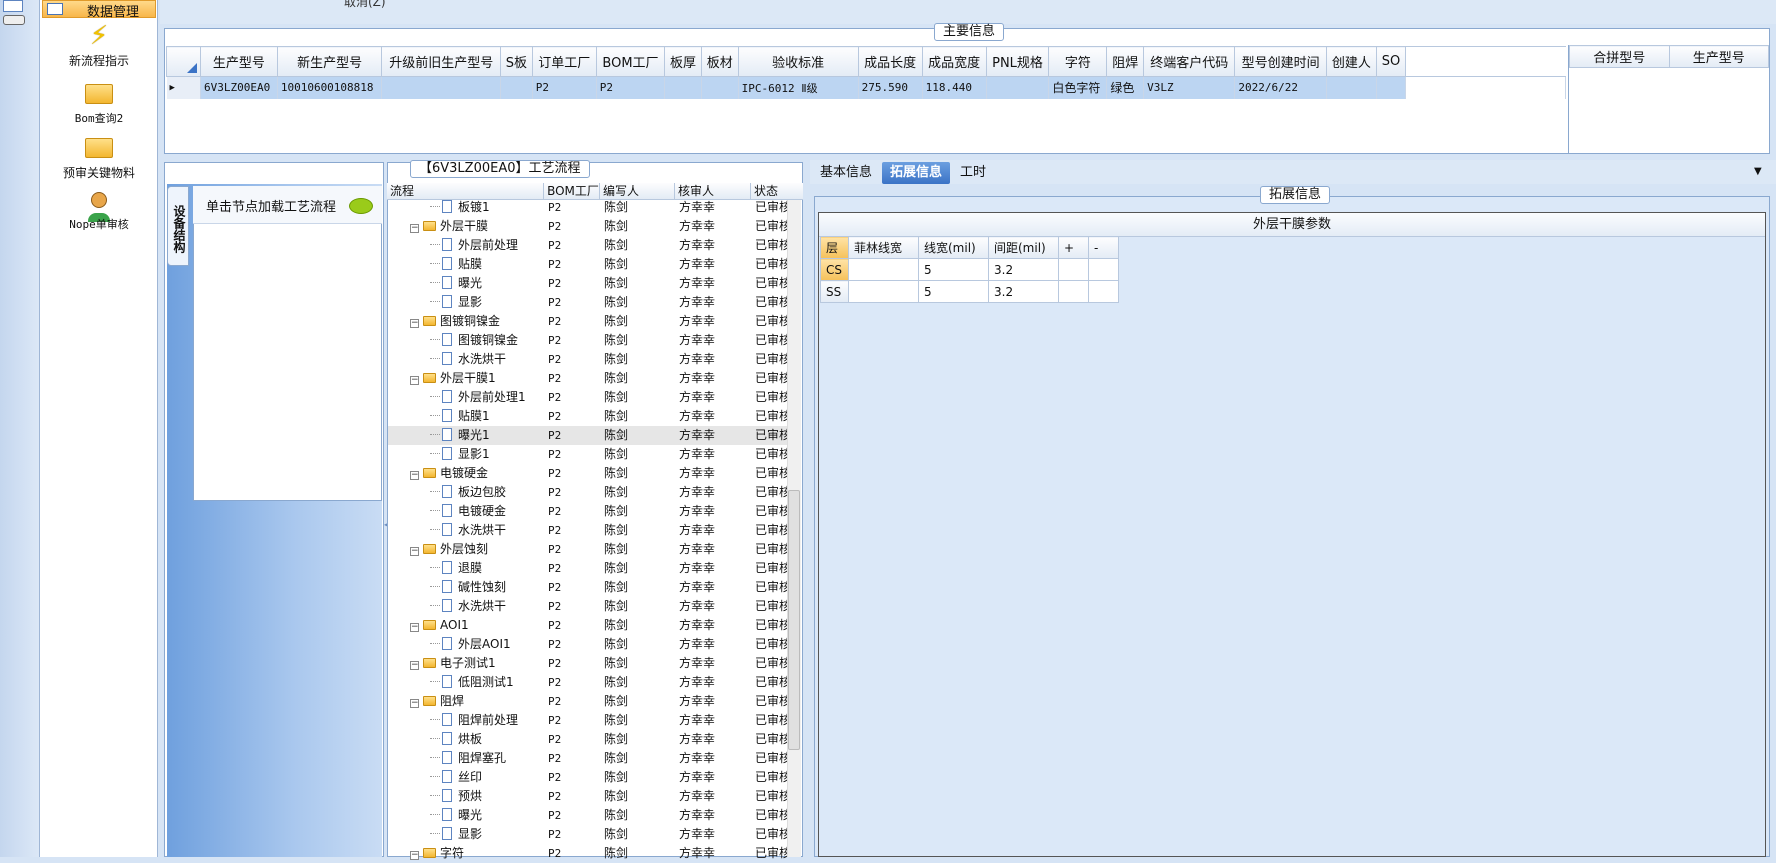 This screenshot has height=863, width=1776. I want to click on col-new-prod-model: 新生产型号, so click(329, 61).